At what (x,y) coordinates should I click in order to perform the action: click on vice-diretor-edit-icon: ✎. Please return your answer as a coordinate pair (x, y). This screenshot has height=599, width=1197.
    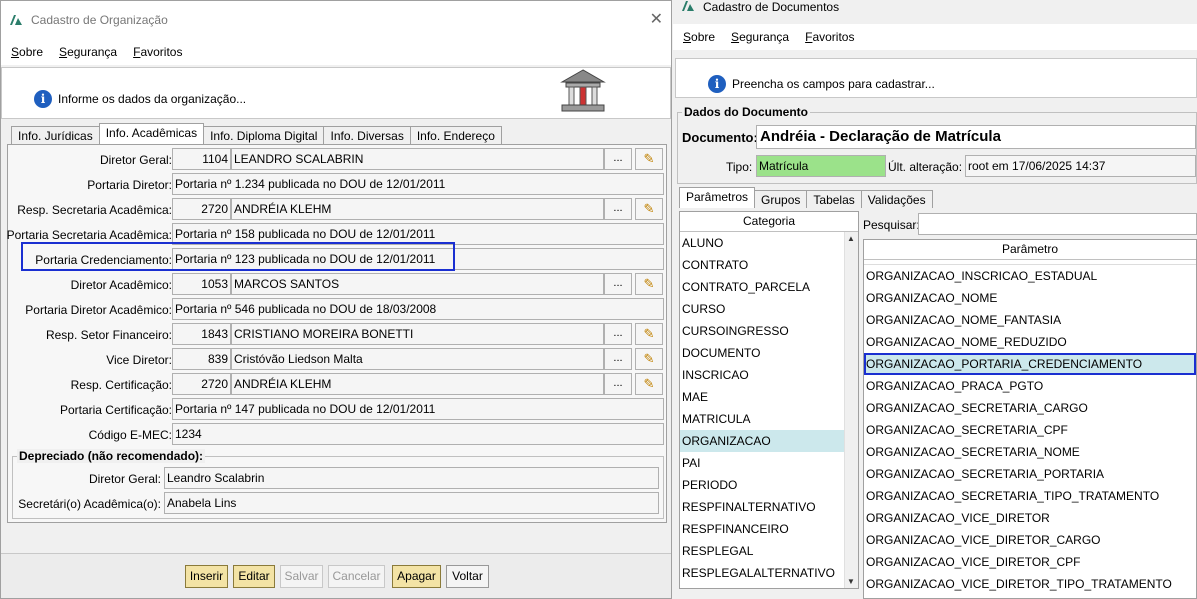
    Looking at the image, I should click on (649, 359).